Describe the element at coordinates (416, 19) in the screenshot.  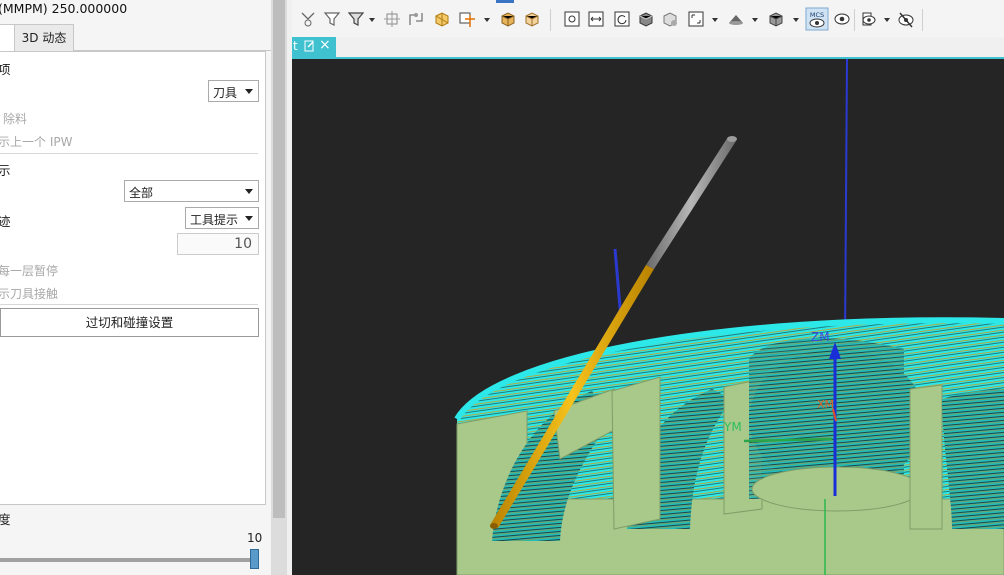
I see `transform-icon` at that location.